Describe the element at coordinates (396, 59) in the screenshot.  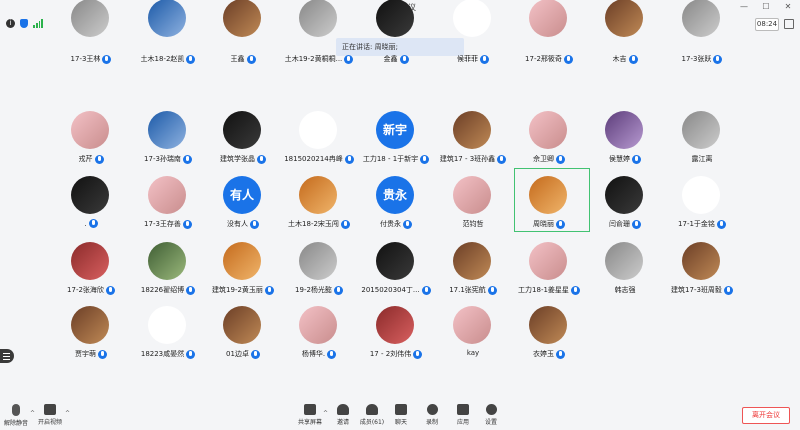
I see `participant-name-row: 金鑫` at that location.